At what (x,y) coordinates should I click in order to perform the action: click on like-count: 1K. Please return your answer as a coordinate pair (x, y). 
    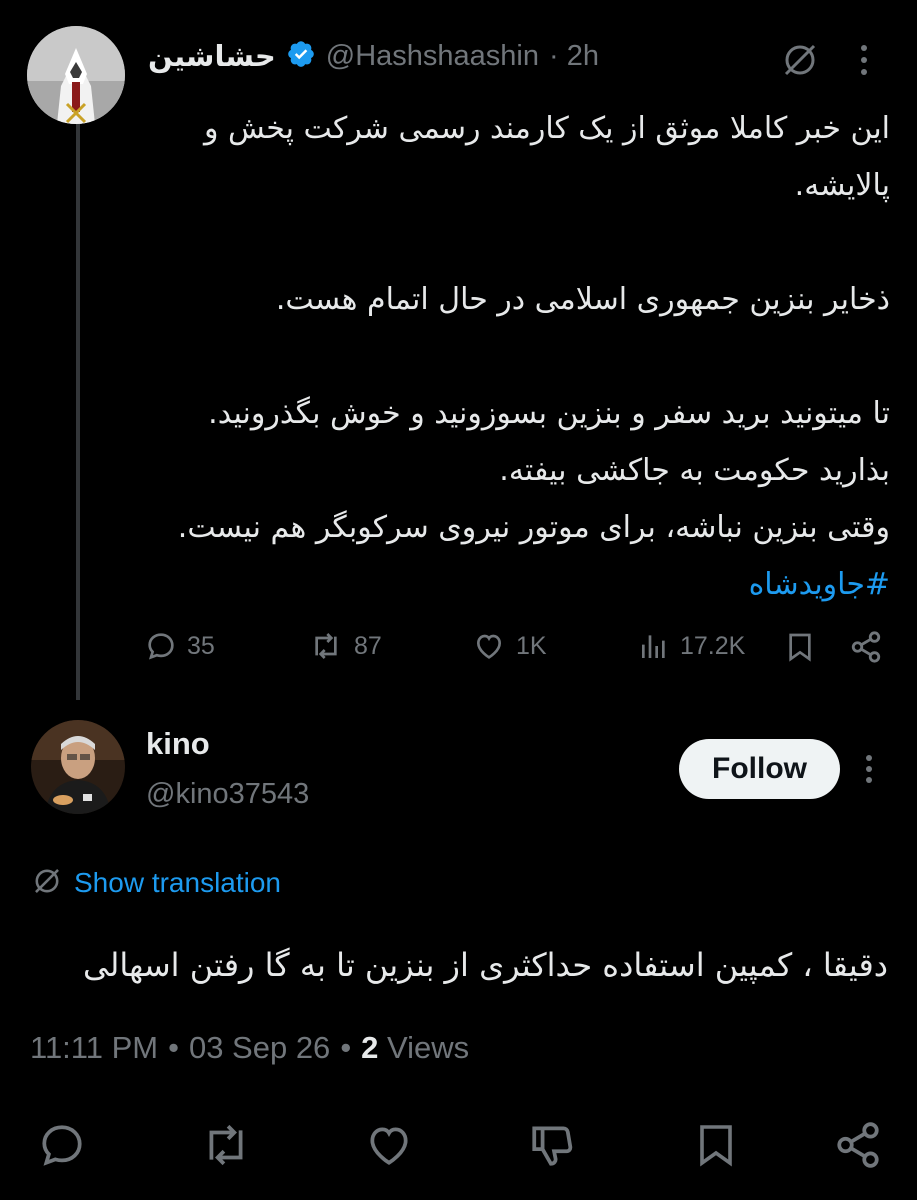
    Looking at the image, I should click on (531, 645).